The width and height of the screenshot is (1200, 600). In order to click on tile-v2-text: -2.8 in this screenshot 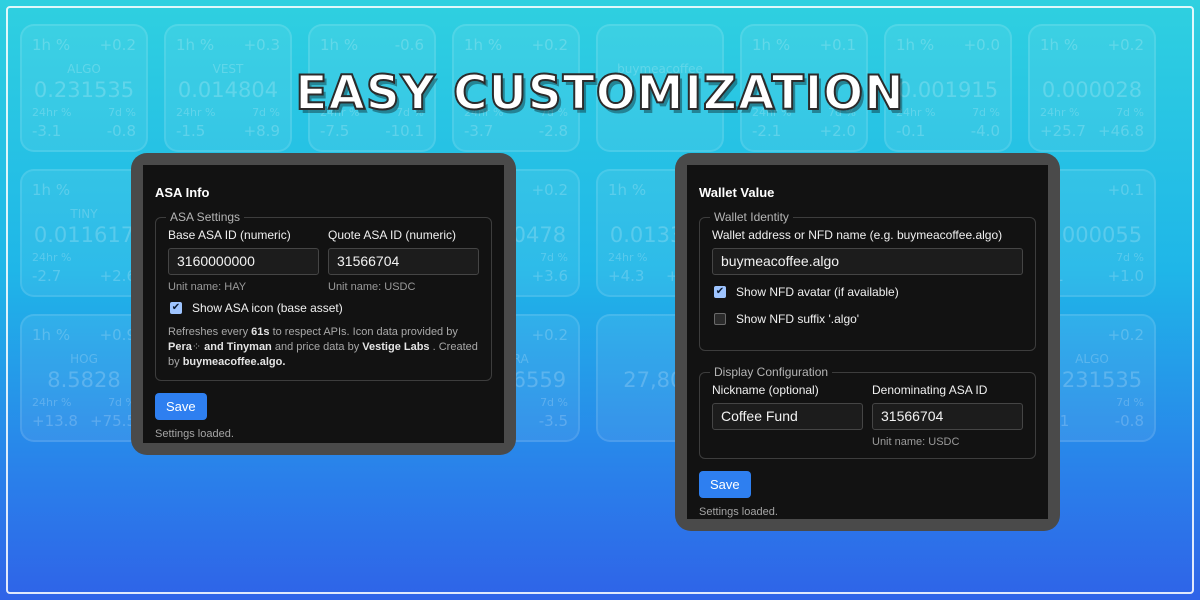, I will do `click(553, 131)`.